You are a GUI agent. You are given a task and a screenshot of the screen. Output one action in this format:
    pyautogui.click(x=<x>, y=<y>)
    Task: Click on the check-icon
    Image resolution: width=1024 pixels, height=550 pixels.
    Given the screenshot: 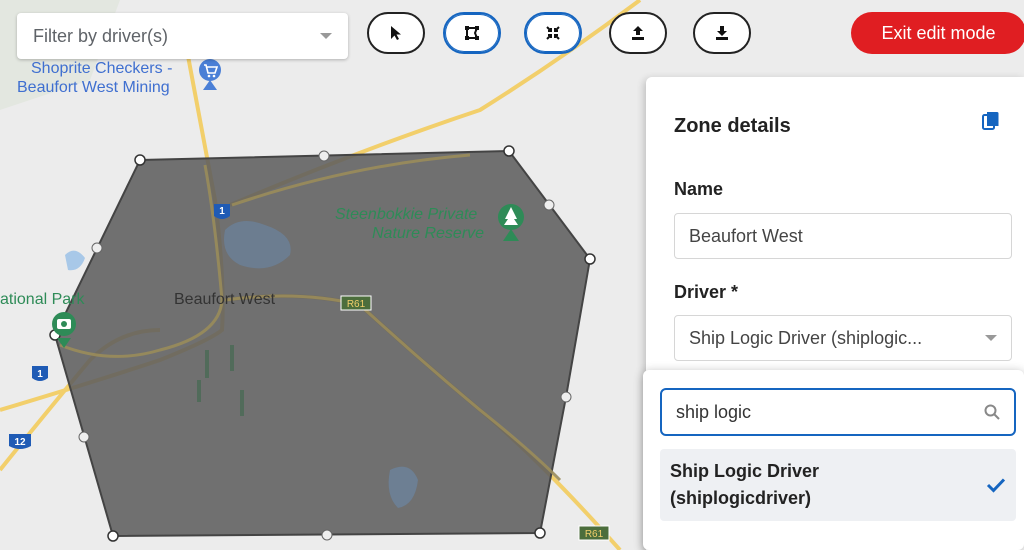 What is the action you would take?
    pyautogui.click(x=996, y=485)
    